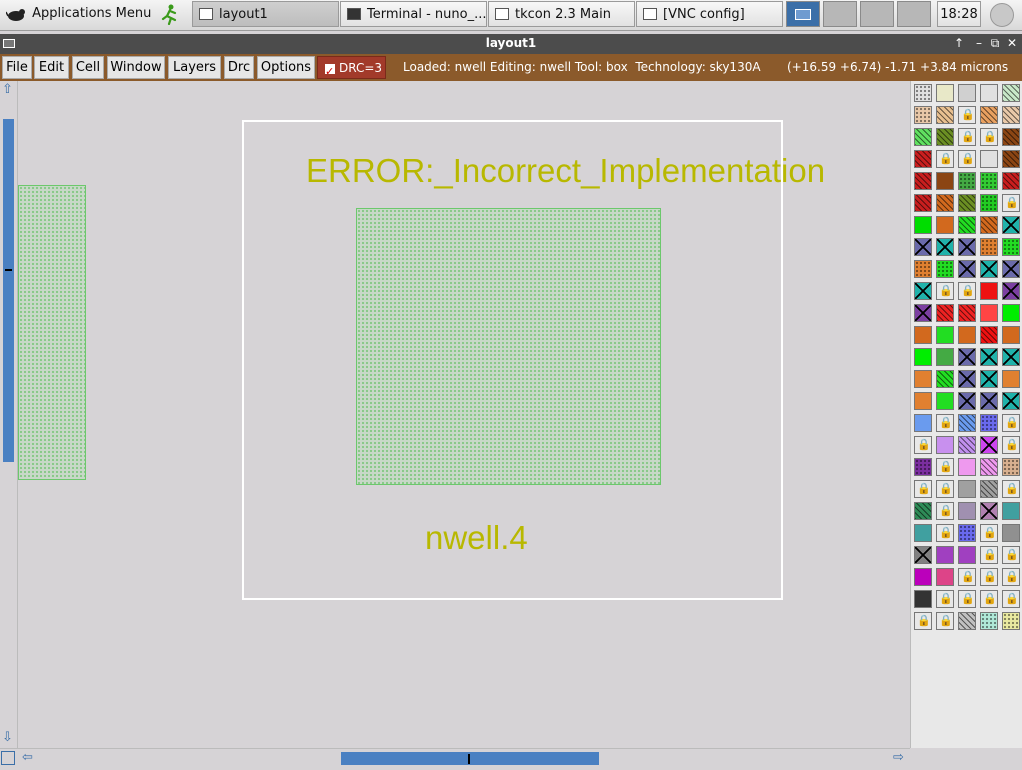 This screenshot has width=1022, height=770. I want to click on scroll-left-icon: ⇦, so click(27, 758).